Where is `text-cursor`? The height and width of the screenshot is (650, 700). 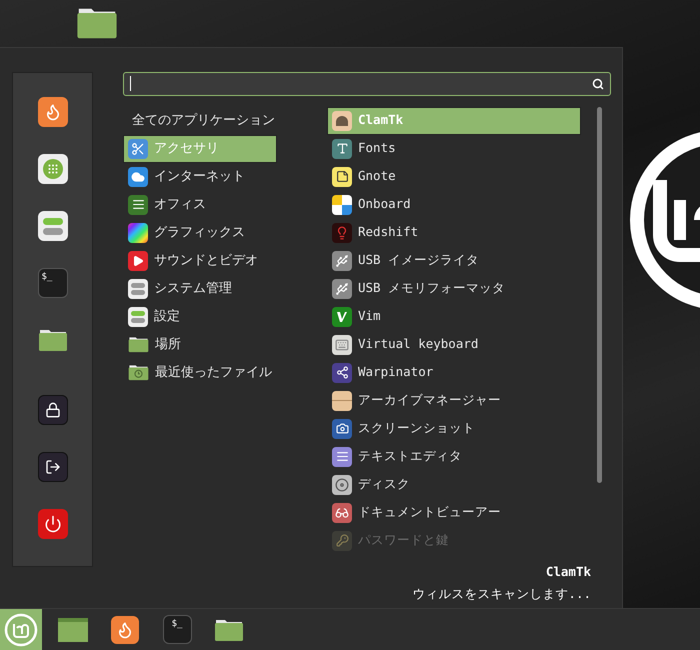 text-cursor is located at coordinates (130, 84).